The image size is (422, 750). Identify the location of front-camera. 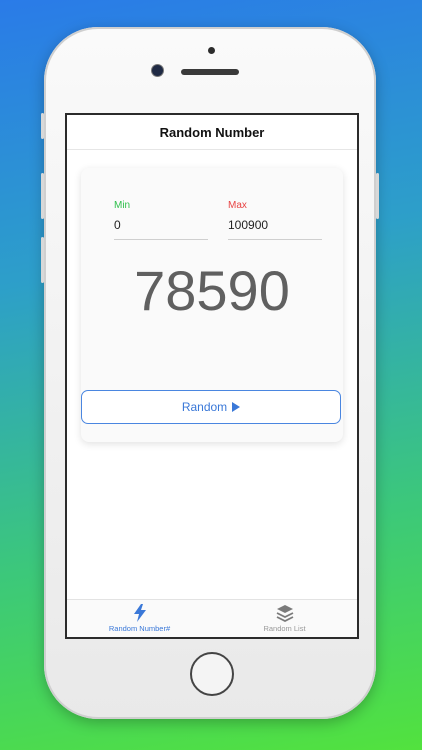
(211, 50).